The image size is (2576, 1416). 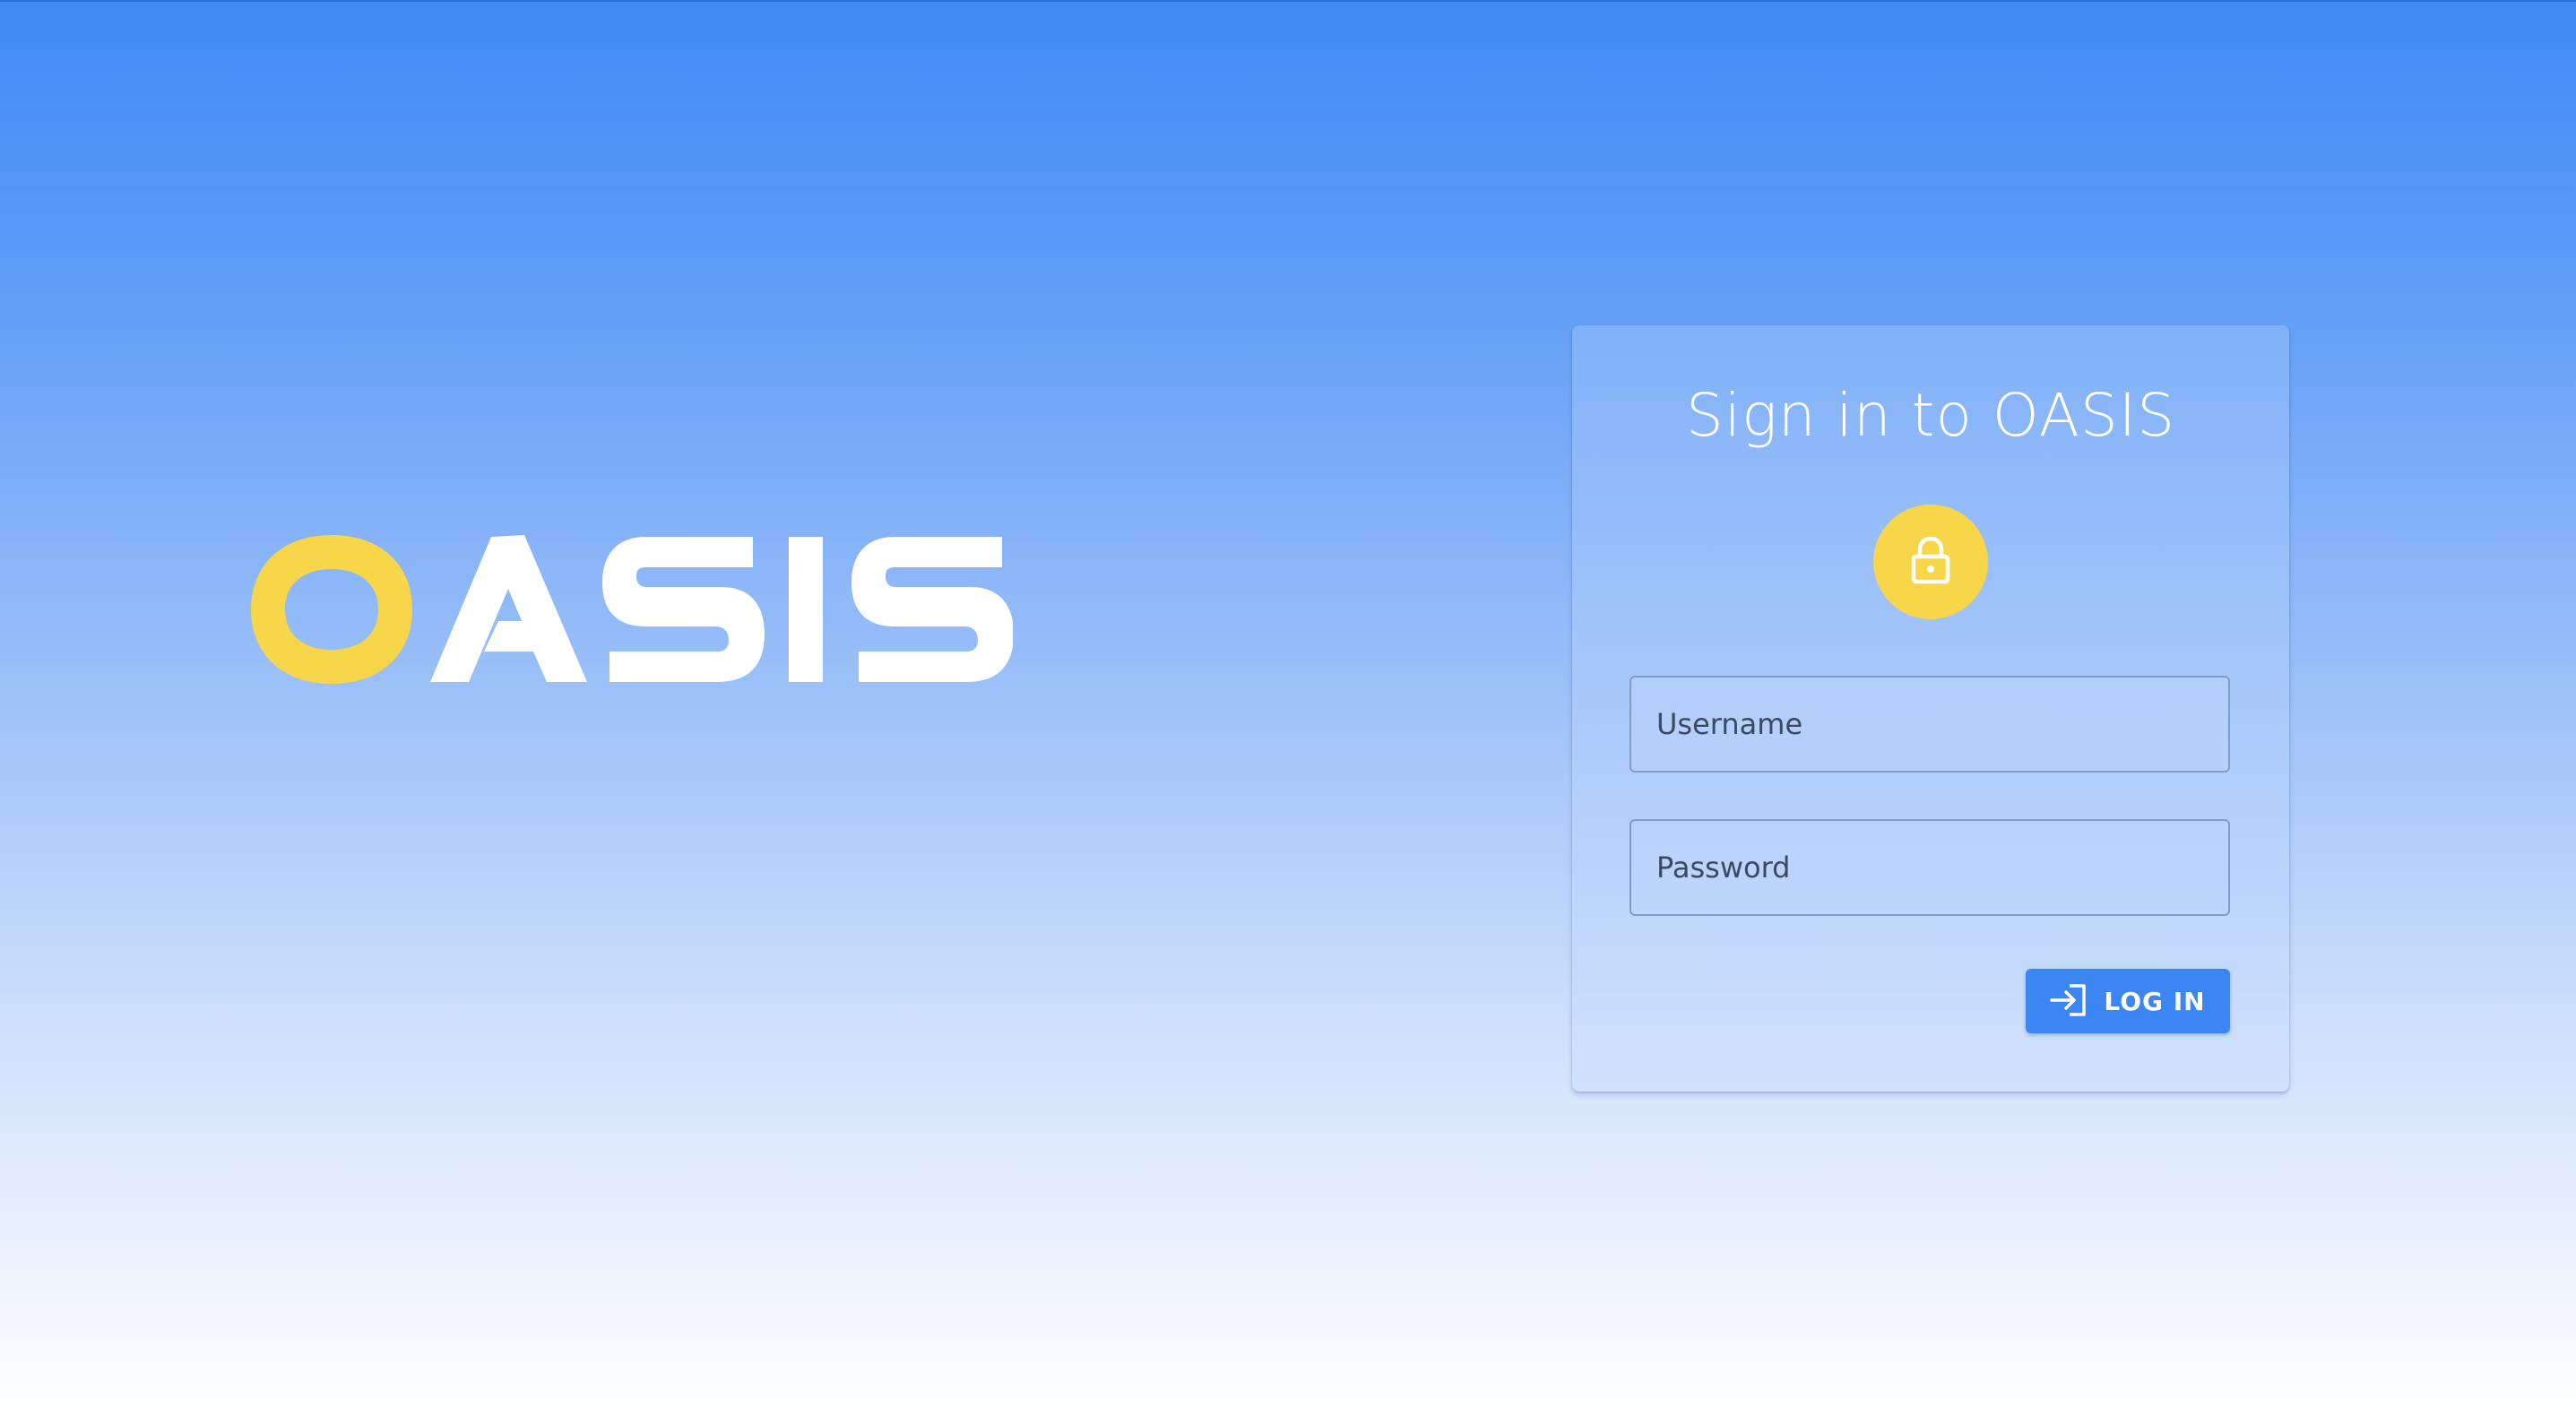 I want to click on lock-badge, so click(x=1930, y=562).